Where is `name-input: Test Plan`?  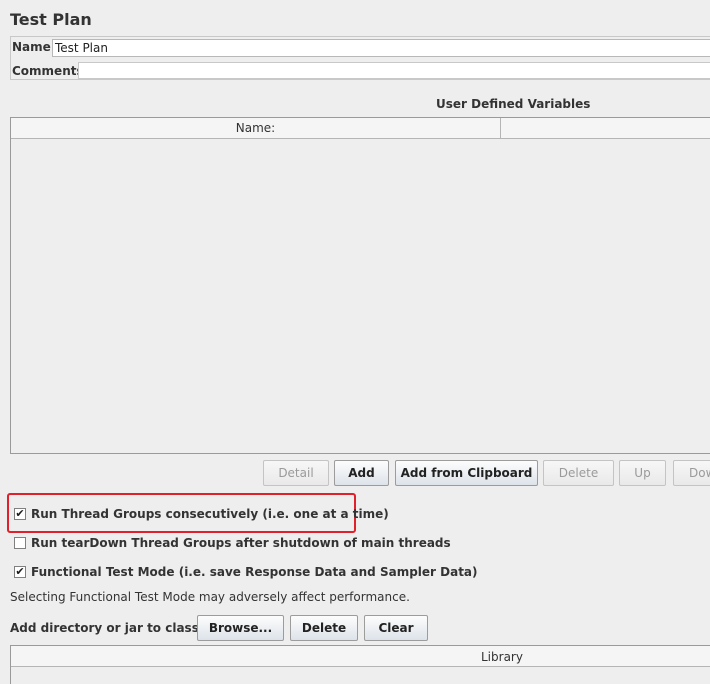
name-input: Test Plan is located at coordinates (381, 48).